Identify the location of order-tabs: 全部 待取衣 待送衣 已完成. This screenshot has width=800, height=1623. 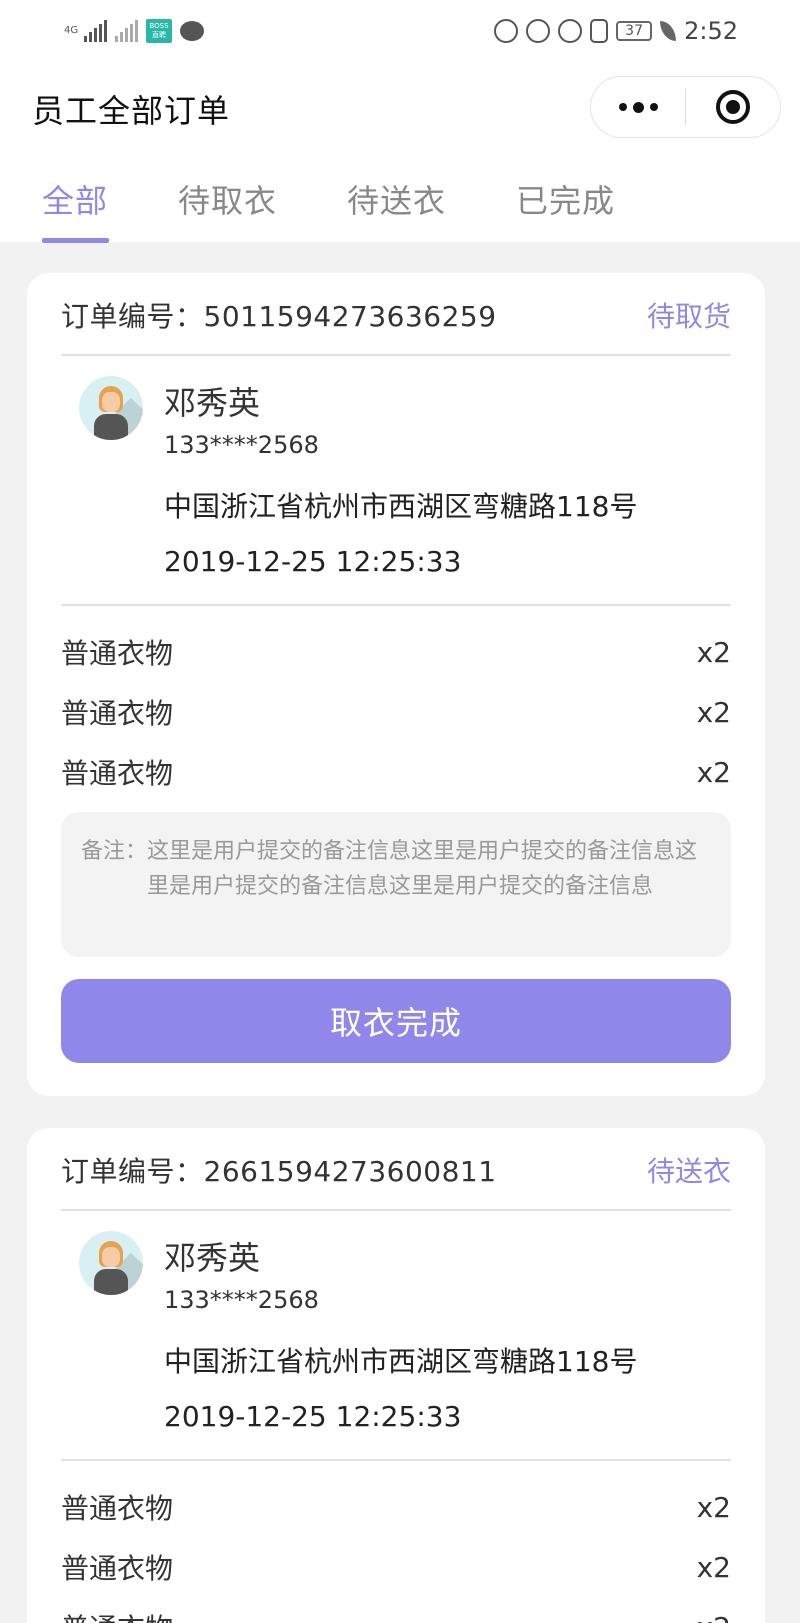
(400, 198).